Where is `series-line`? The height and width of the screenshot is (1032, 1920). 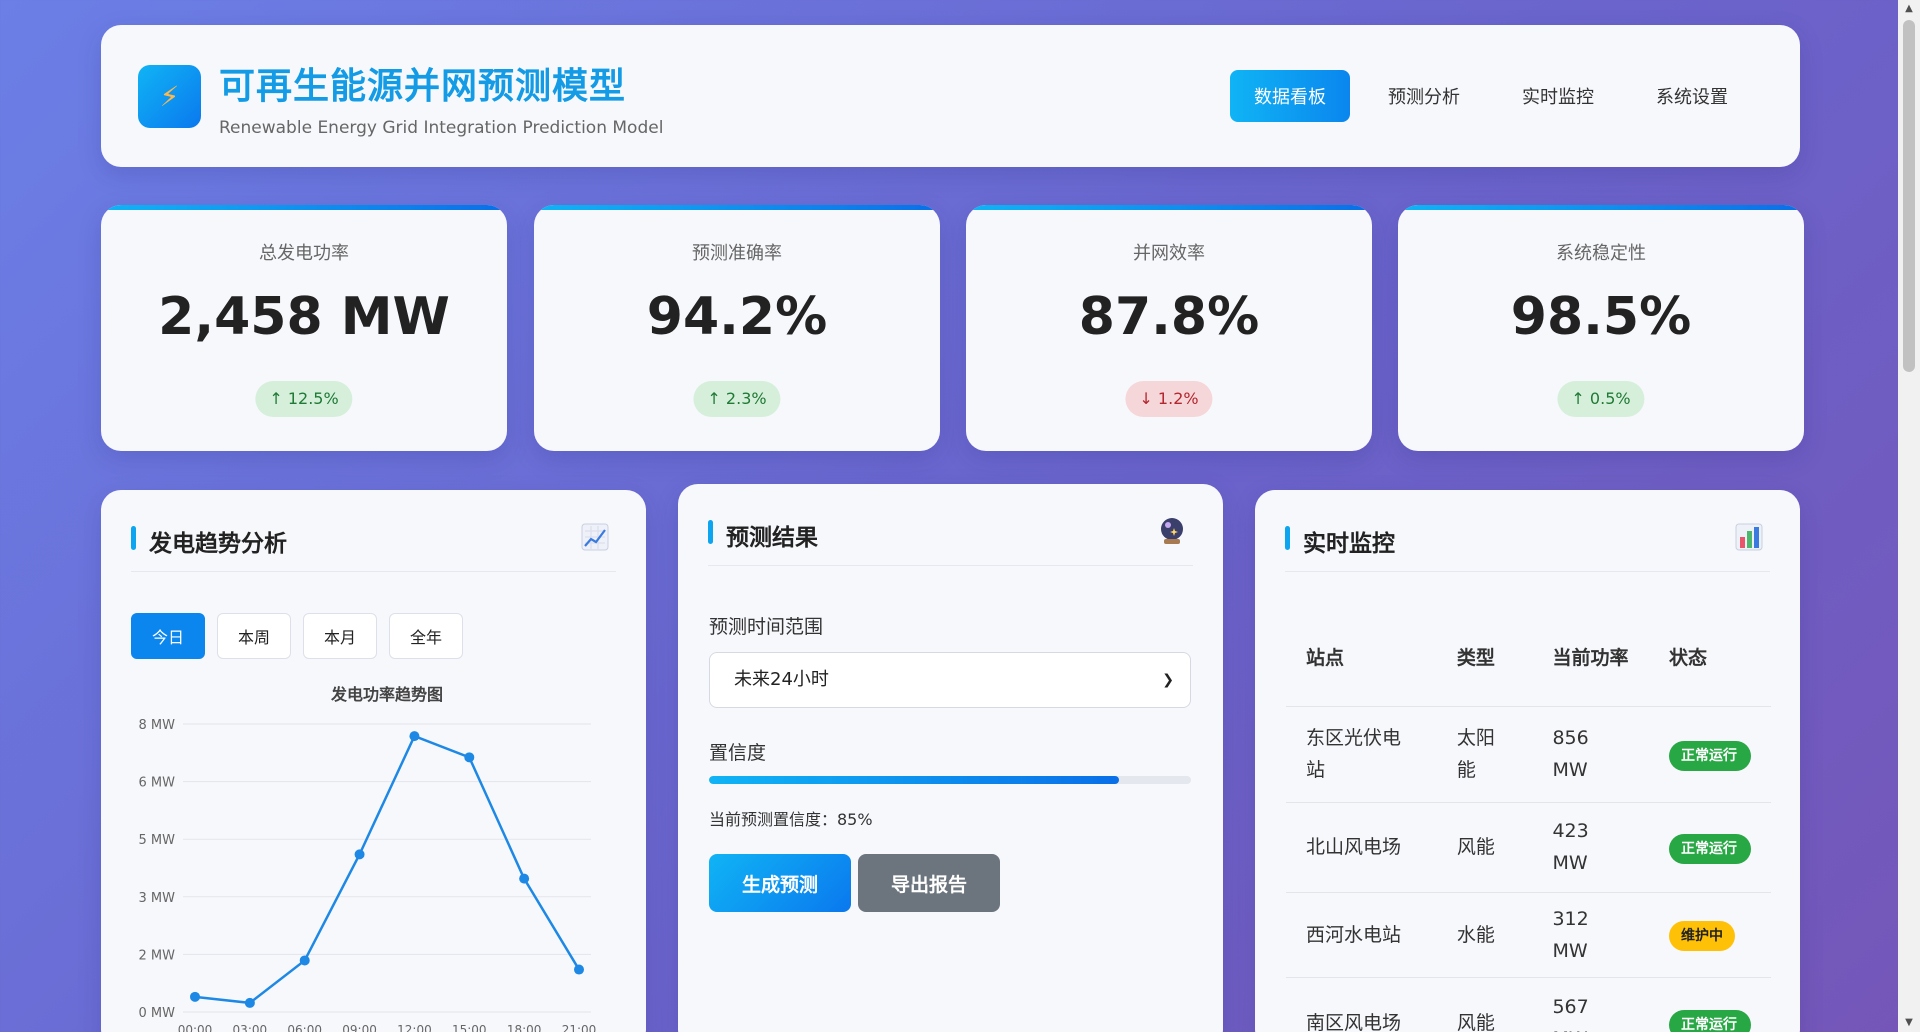 series-line is located at coordinates (387, 869).